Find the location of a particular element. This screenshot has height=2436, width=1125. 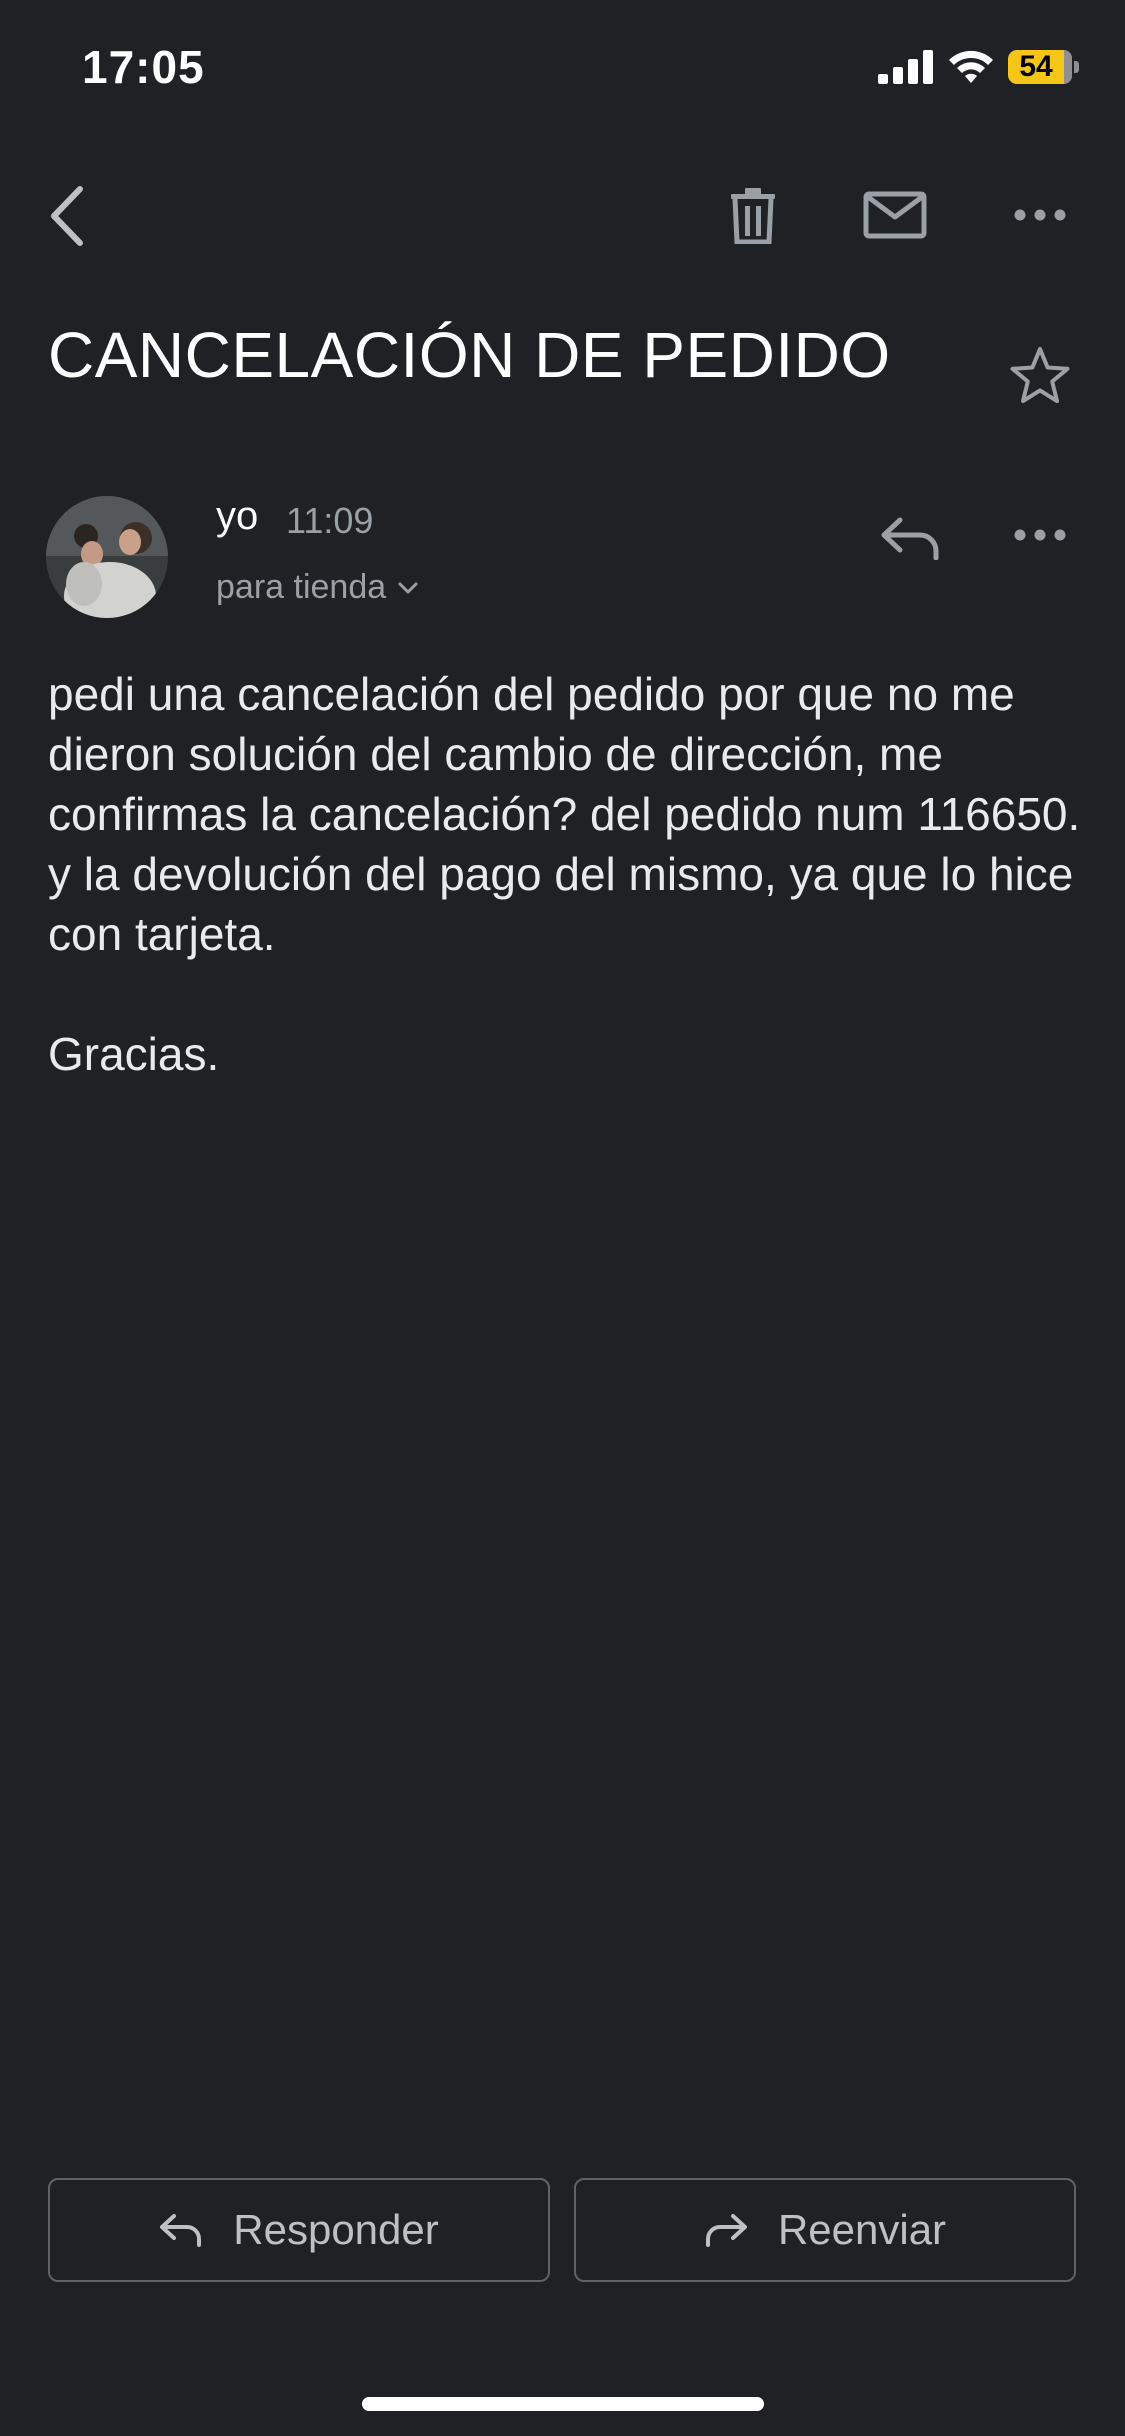

reply-button: Responder is located at coordinates (299, 2230).